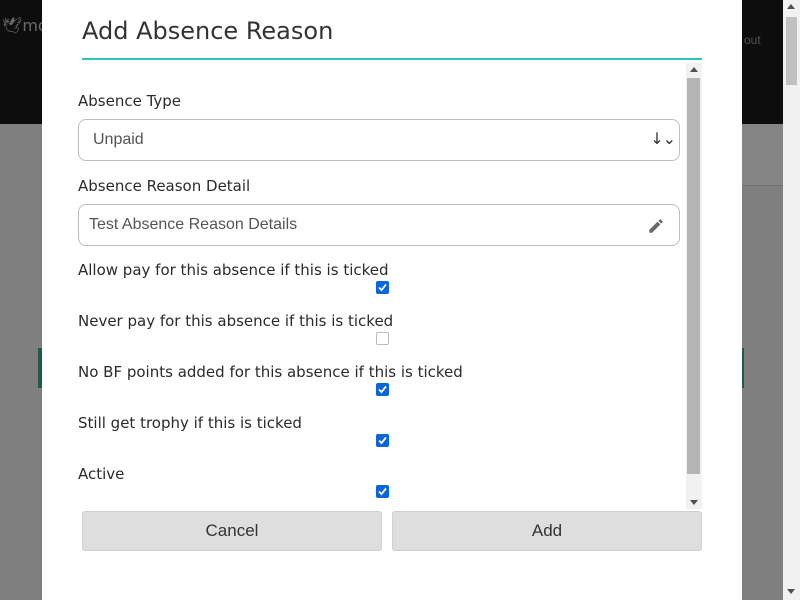 The height and width of the screenshot is (600, 800). I want to click on modal-title: Add Absence Reason, so click(208, 31).